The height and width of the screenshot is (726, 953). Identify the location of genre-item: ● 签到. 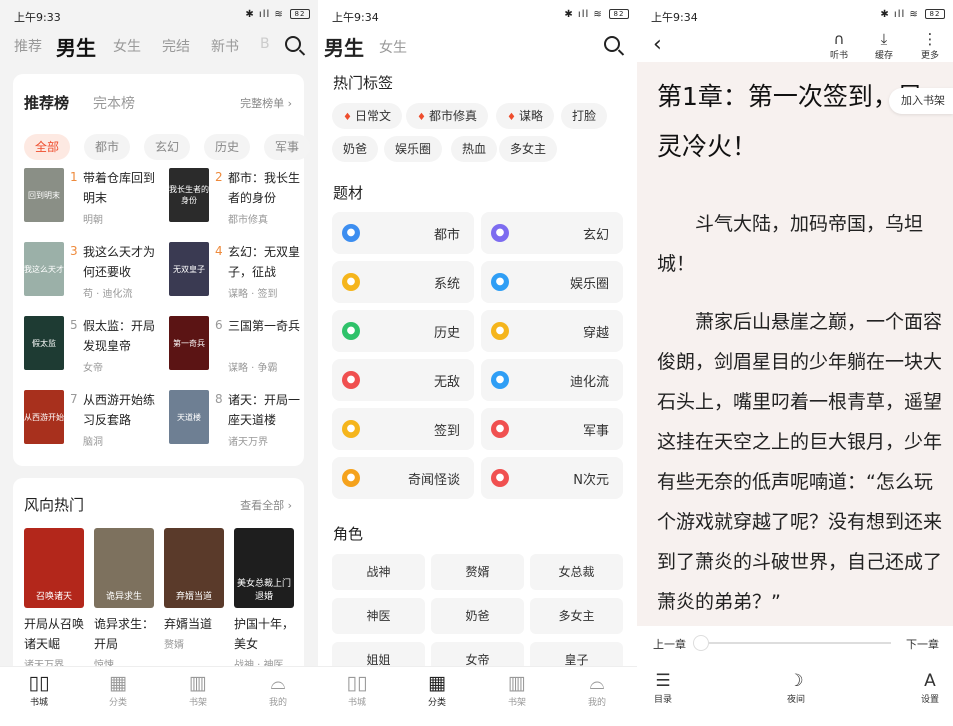
(403, 429).